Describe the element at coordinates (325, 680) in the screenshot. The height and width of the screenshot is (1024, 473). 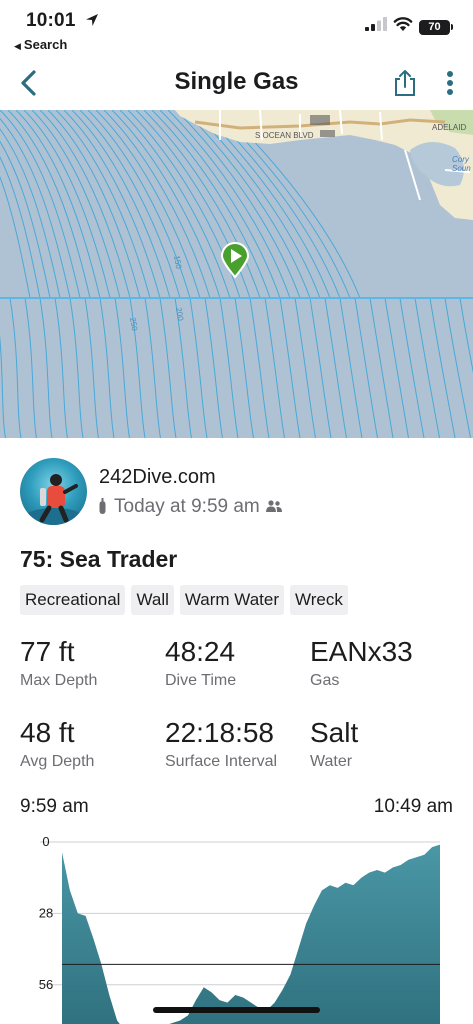
I see `gas-label: Gas` at that location.